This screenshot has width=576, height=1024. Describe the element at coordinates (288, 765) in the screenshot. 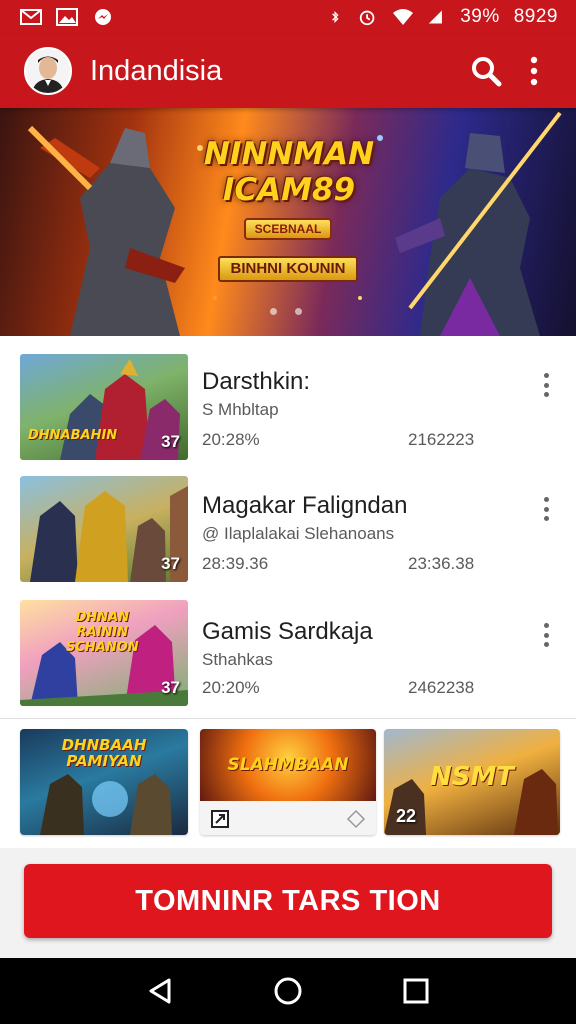

I see `card-title: SLAHMBAAN` at that location.